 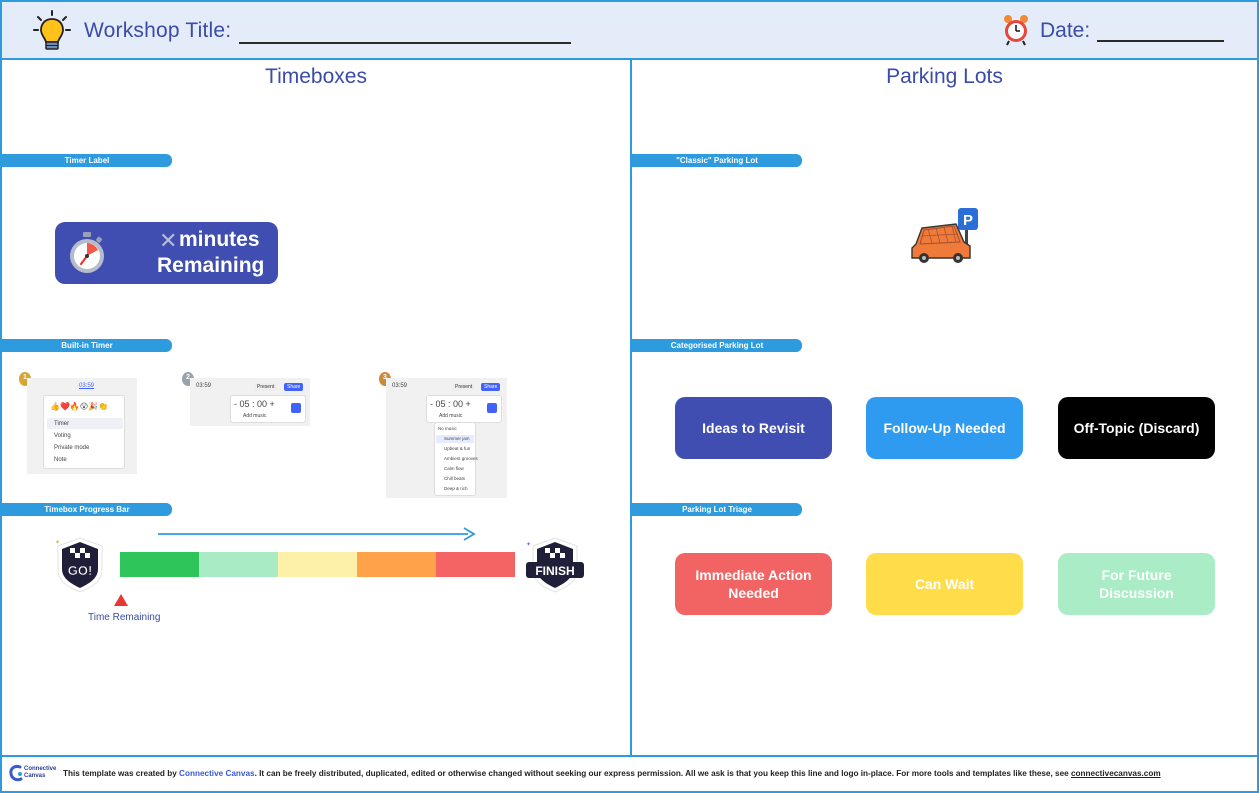 I want to click on finish-flag-icon: FINISH ✦, so click(x=555, y=565).